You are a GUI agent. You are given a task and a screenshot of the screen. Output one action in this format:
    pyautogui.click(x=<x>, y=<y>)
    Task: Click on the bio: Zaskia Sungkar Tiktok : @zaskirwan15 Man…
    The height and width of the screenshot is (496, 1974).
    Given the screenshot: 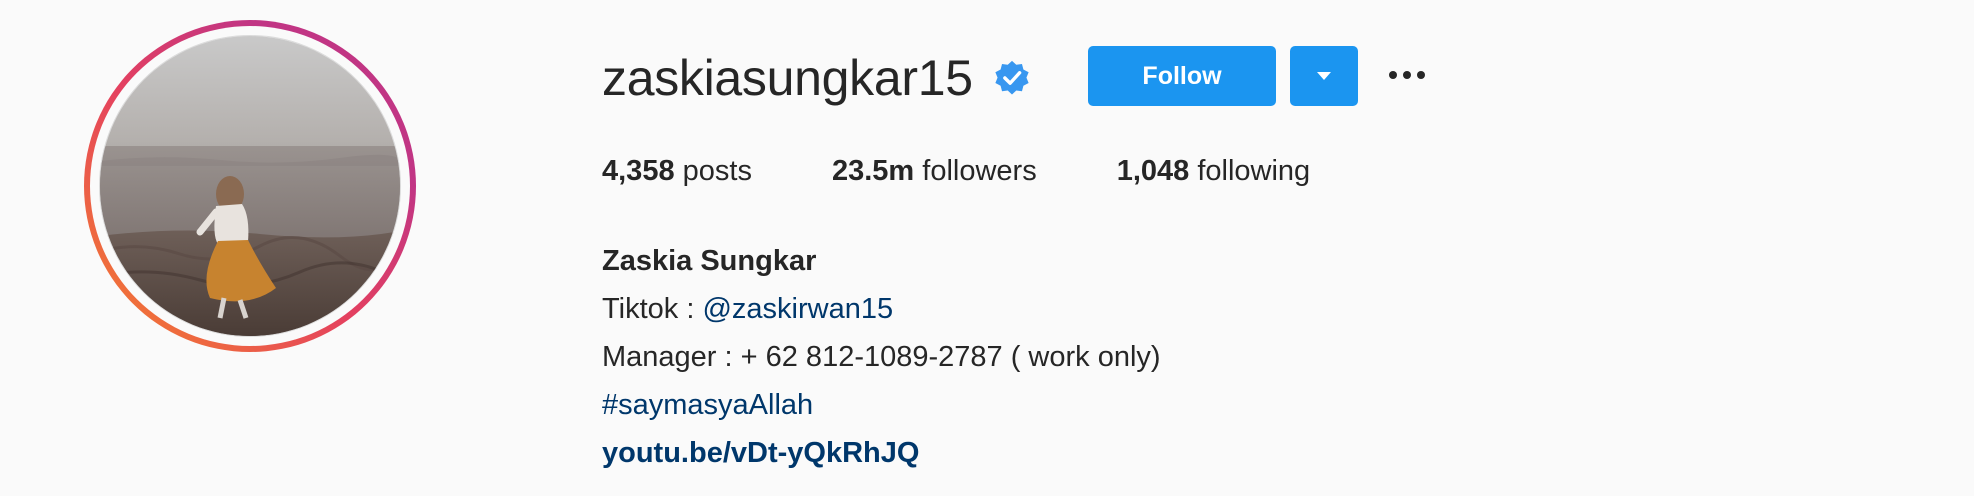 What is the action you would take?
    pyautogui.click(x=881, y=357)
    